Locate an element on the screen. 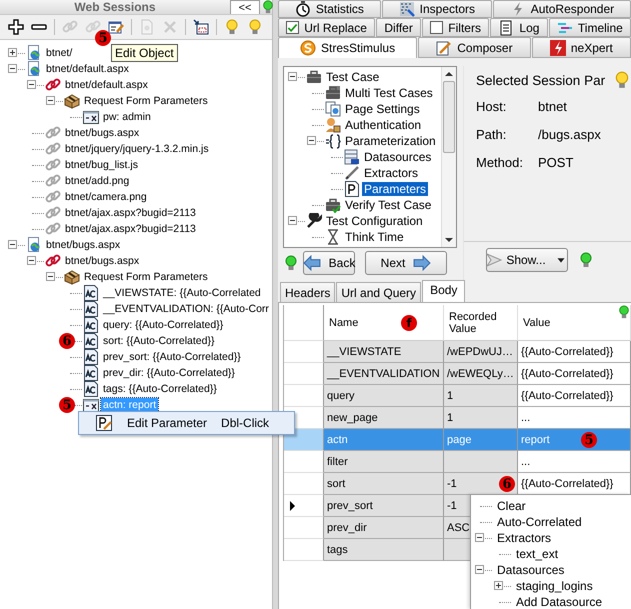 Image resolution: width=631 pixels, height=609 pixels. tree-item: Datasources is located at coordinates (398, 157).